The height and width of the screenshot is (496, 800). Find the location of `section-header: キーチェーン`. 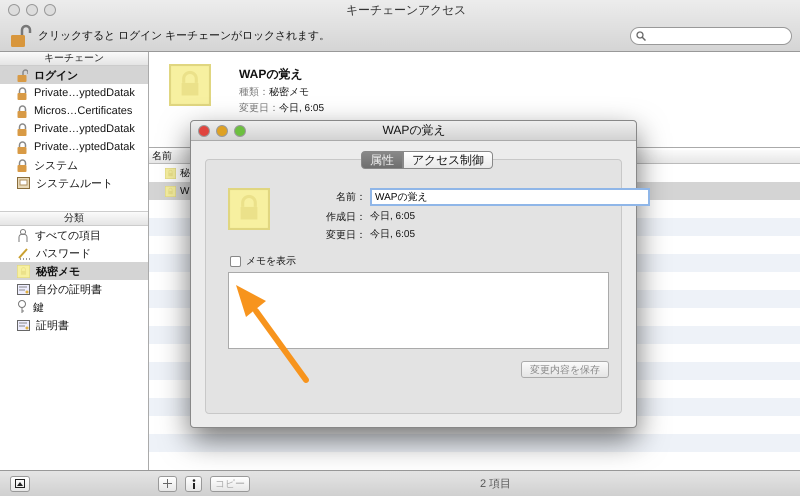

section-header: キーチェーン is located at coordinates (74, 59).